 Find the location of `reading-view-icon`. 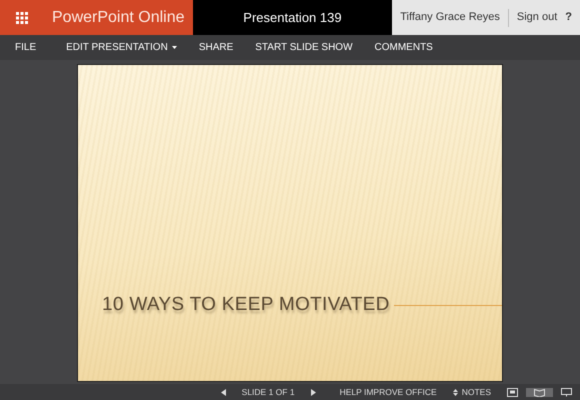

reading-view-icon is located at coordinates (539, 392).